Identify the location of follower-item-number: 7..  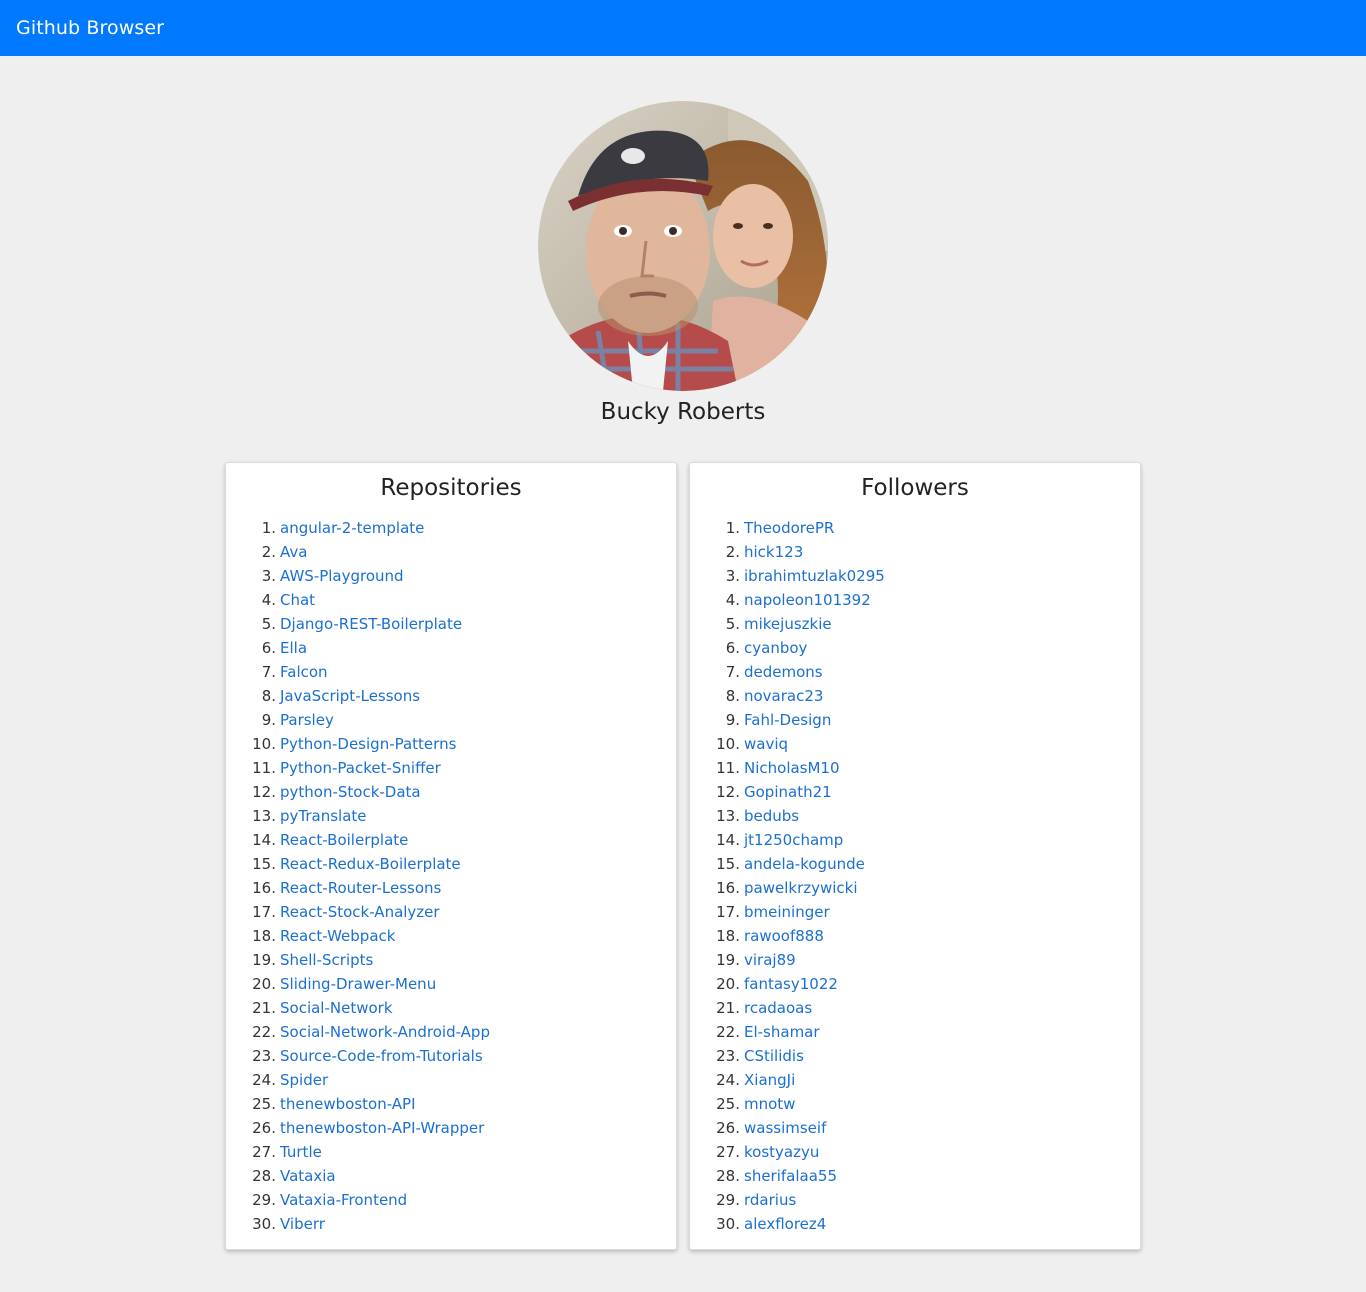
(732, 672).